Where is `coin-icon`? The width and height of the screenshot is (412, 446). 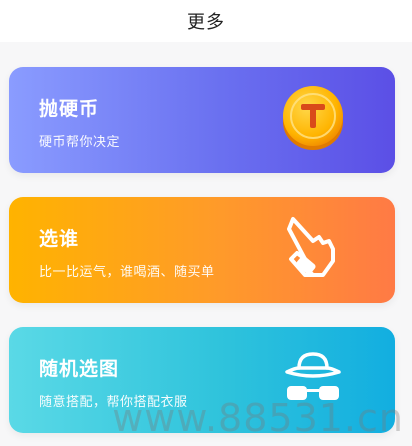 coin-icon is located at coordinates (313, 120).